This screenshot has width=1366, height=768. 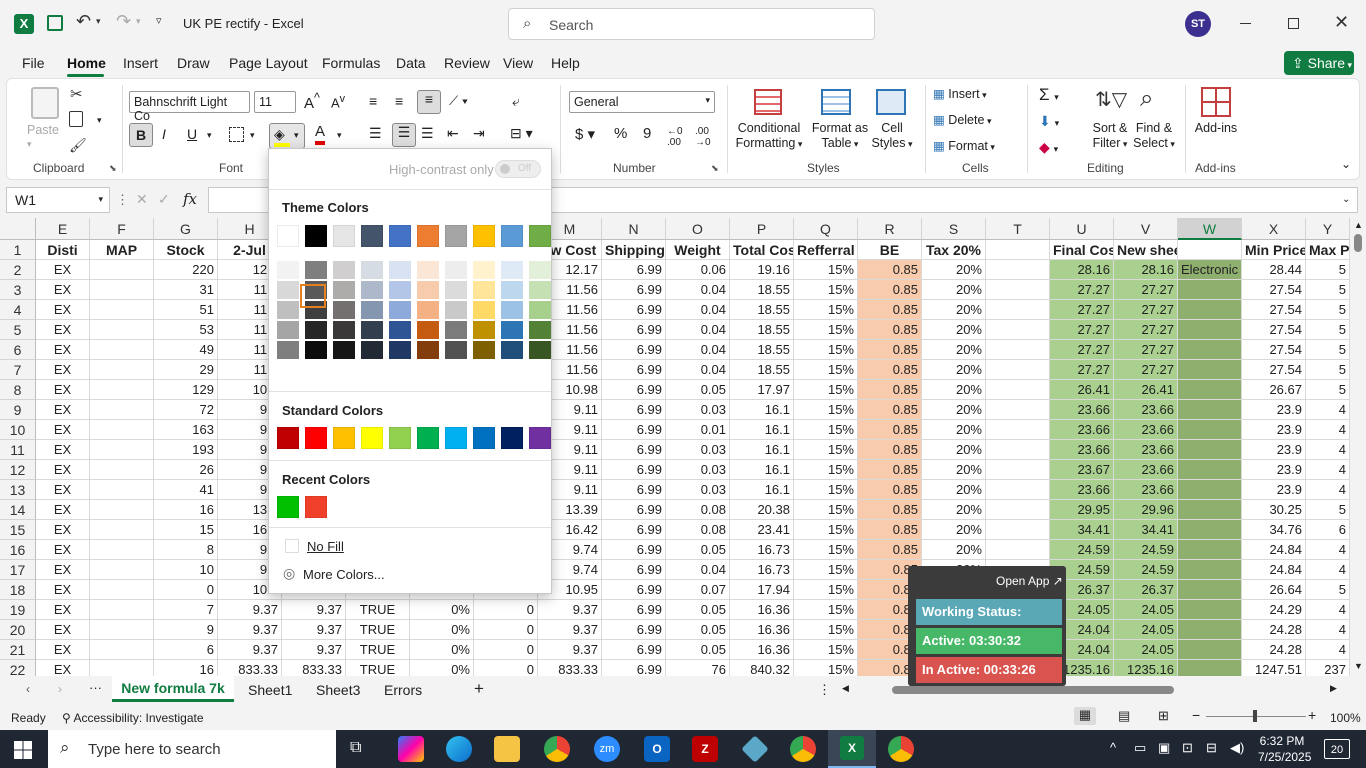 What do you see at coordinates (891, 102) in the screenshot?
I see `cell-styles-icon` at bounding box center [891, 102].